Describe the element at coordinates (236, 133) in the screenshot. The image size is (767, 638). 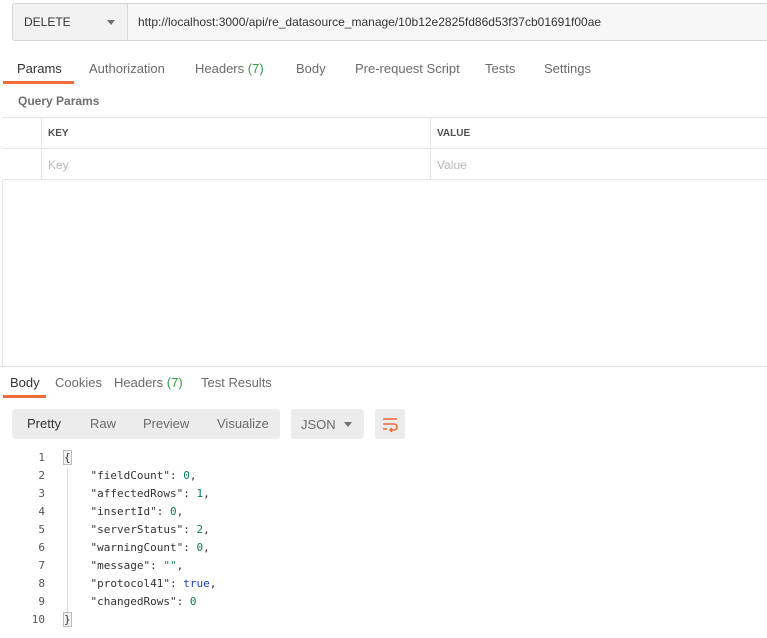
I see `column-header-key: KEY` at that location.